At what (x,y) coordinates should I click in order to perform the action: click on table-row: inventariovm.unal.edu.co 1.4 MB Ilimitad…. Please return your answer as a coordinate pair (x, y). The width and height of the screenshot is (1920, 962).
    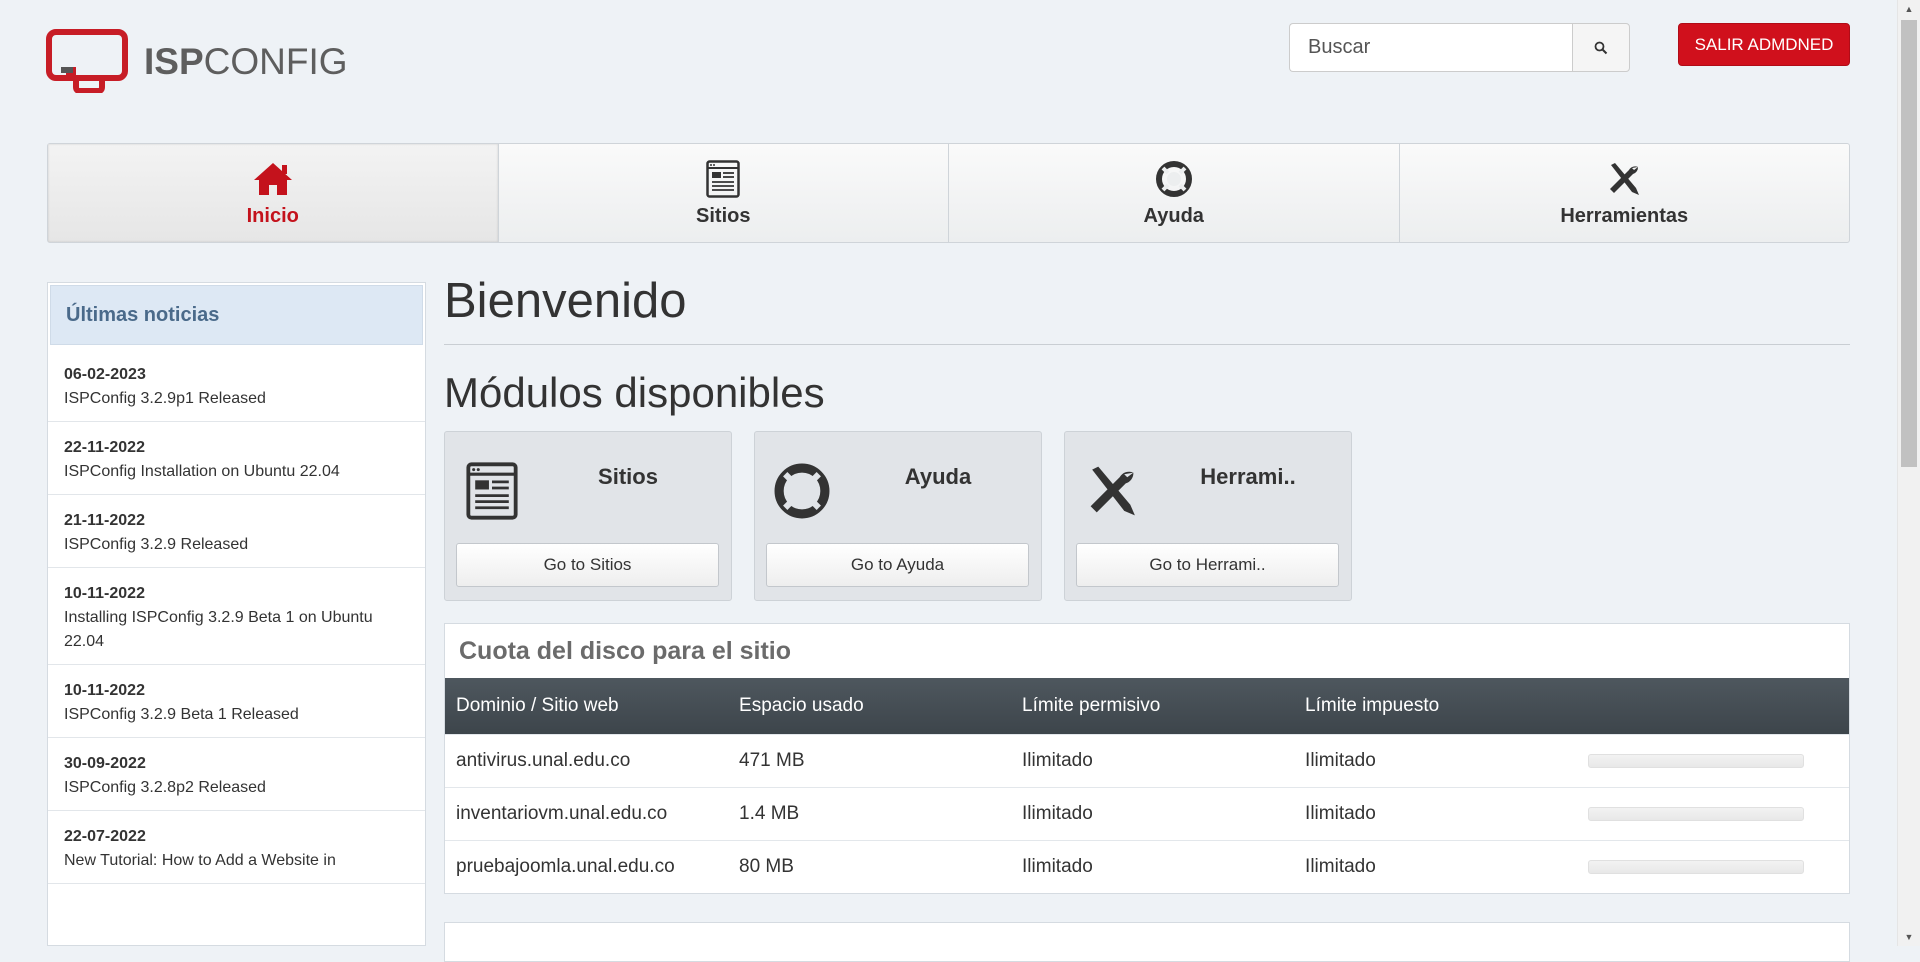
    Looking at the image, I should click on (1147, 813).